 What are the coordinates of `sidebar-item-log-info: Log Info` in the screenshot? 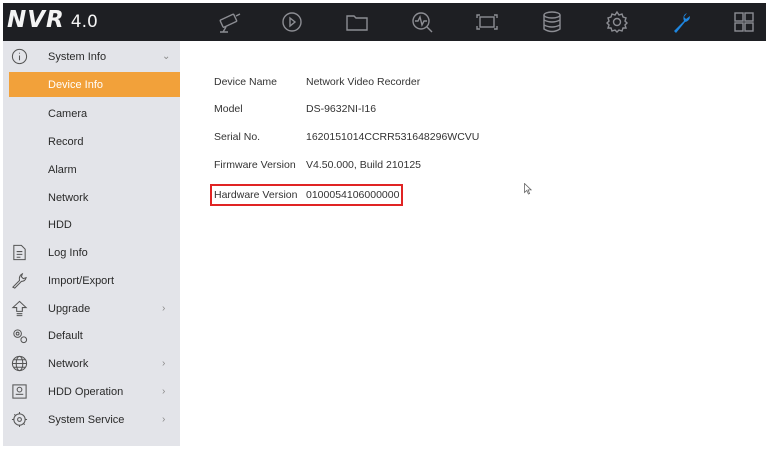 It's located at (91, 252).